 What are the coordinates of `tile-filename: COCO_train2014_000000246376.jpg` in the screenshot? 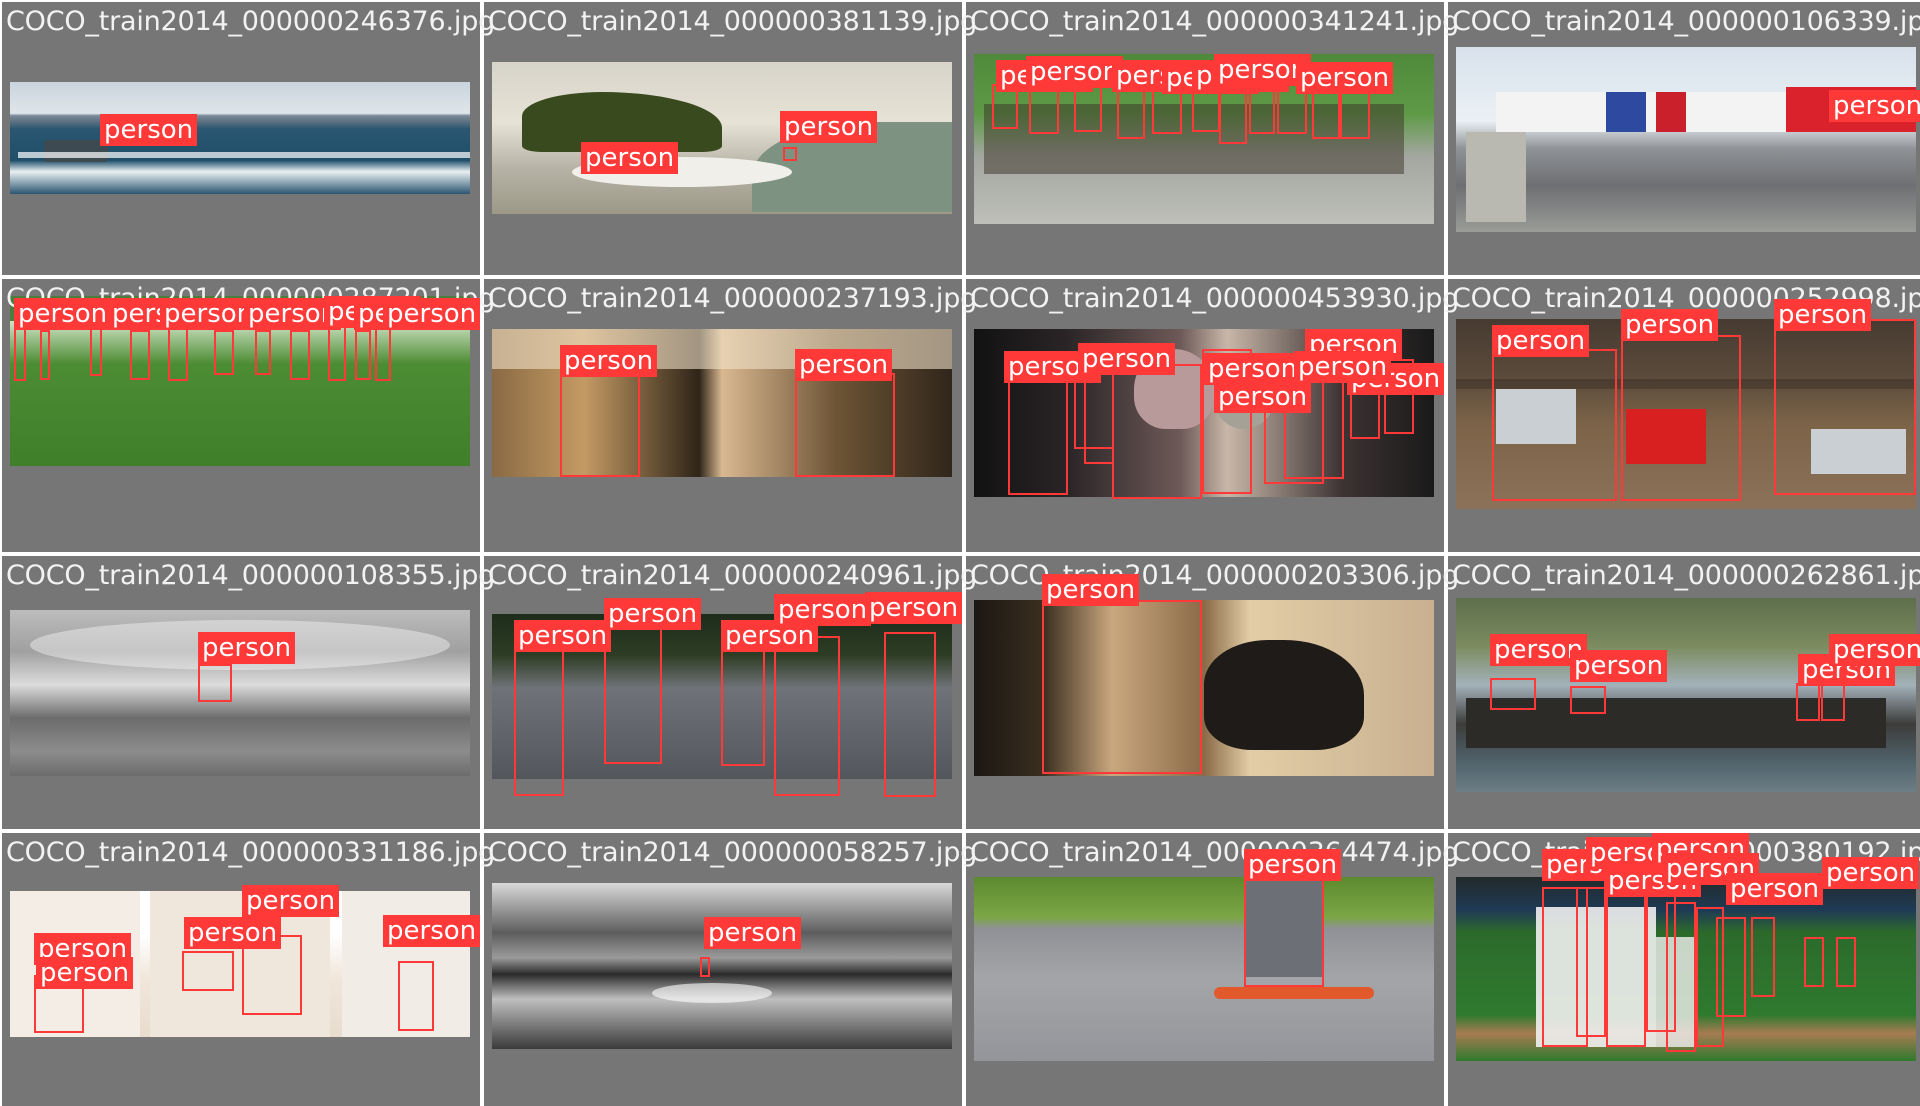 It's located at (251, 21).